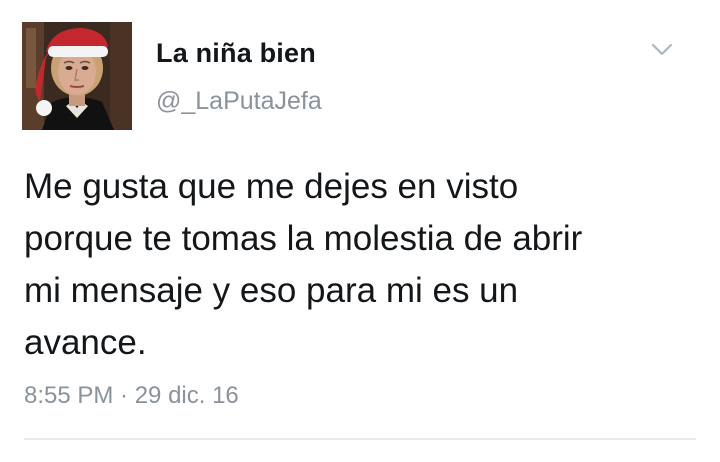 The width and height of the screenshot is (720, 462). What do you see at coordinates (303, 238) in the screenshot?
I see `tweet-text-line: porque te tomas la molestia de abrir` at bounding box center [303, 238].